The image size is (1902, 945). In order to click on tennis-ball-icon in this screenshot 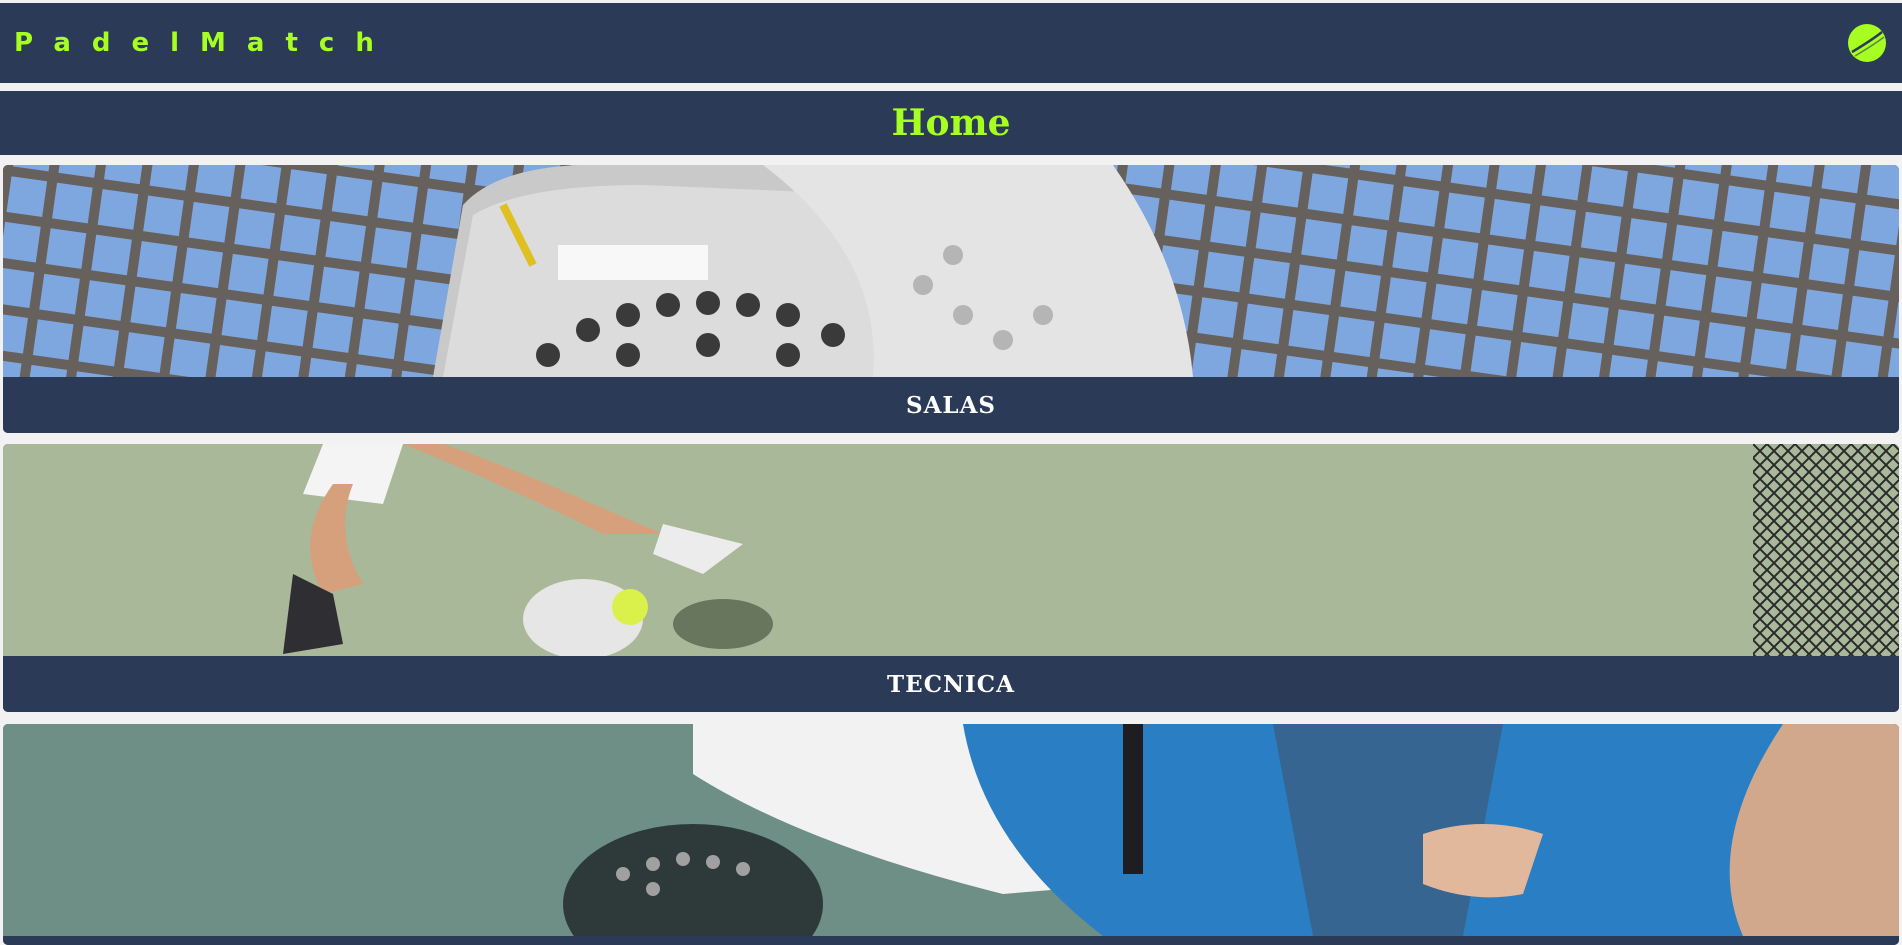, I will do `click(1867, 43)`.